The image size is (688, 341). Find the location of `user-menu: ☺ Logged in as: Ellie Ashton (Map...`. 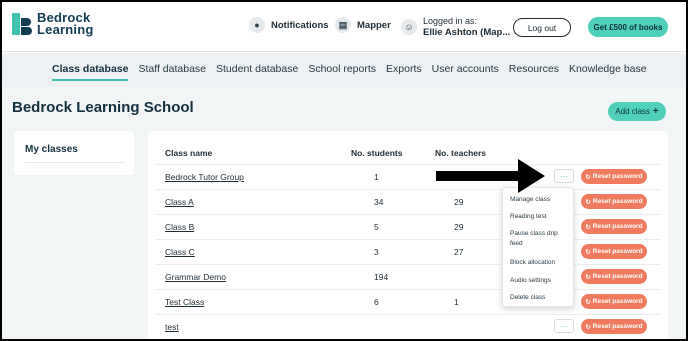

user-menu: ☺ Logged in as: Ellie Ashton (Map... is located at coordinates (455, 27).